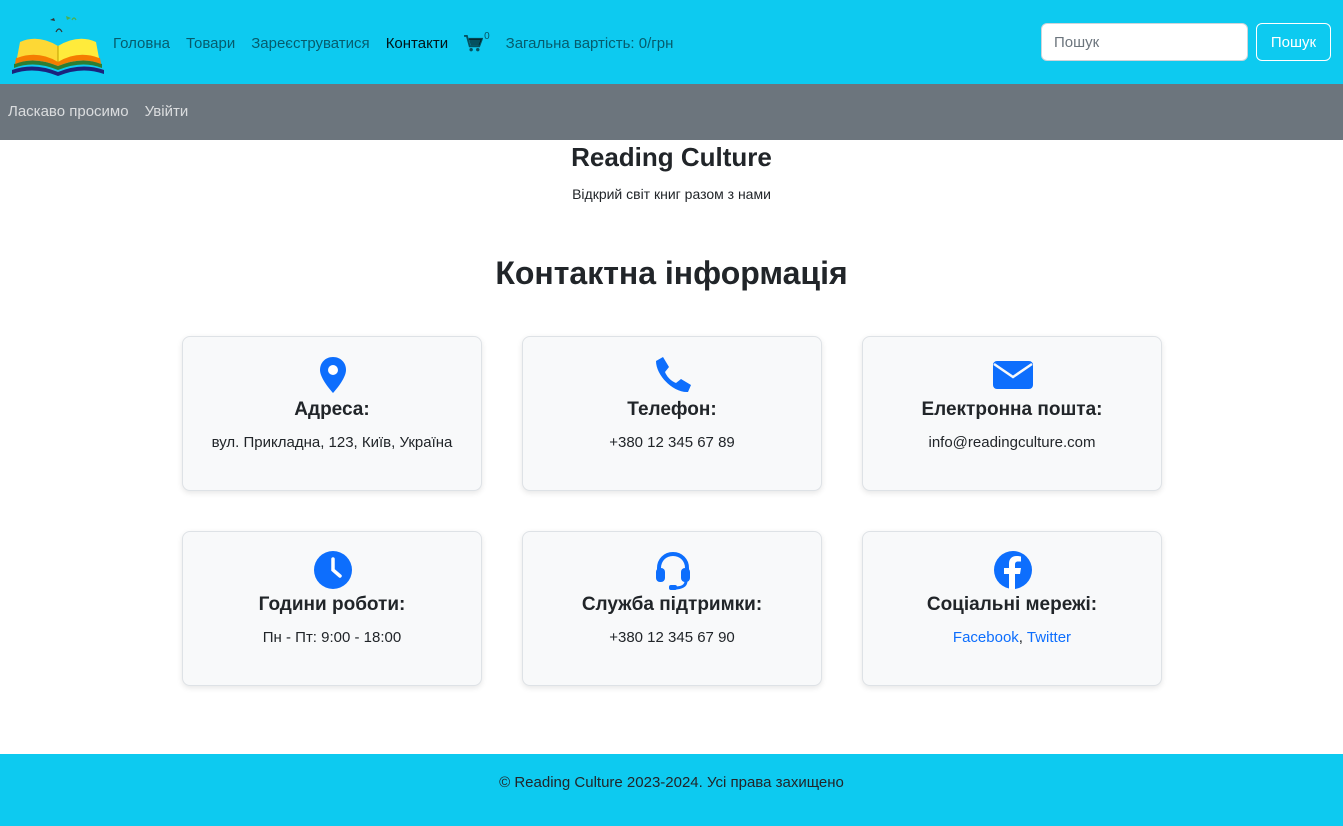 The image size is (1343, 826). I want to click on contact-card-value: вул. Прикладна, 123, Київ, Україна, so click(332, 442).